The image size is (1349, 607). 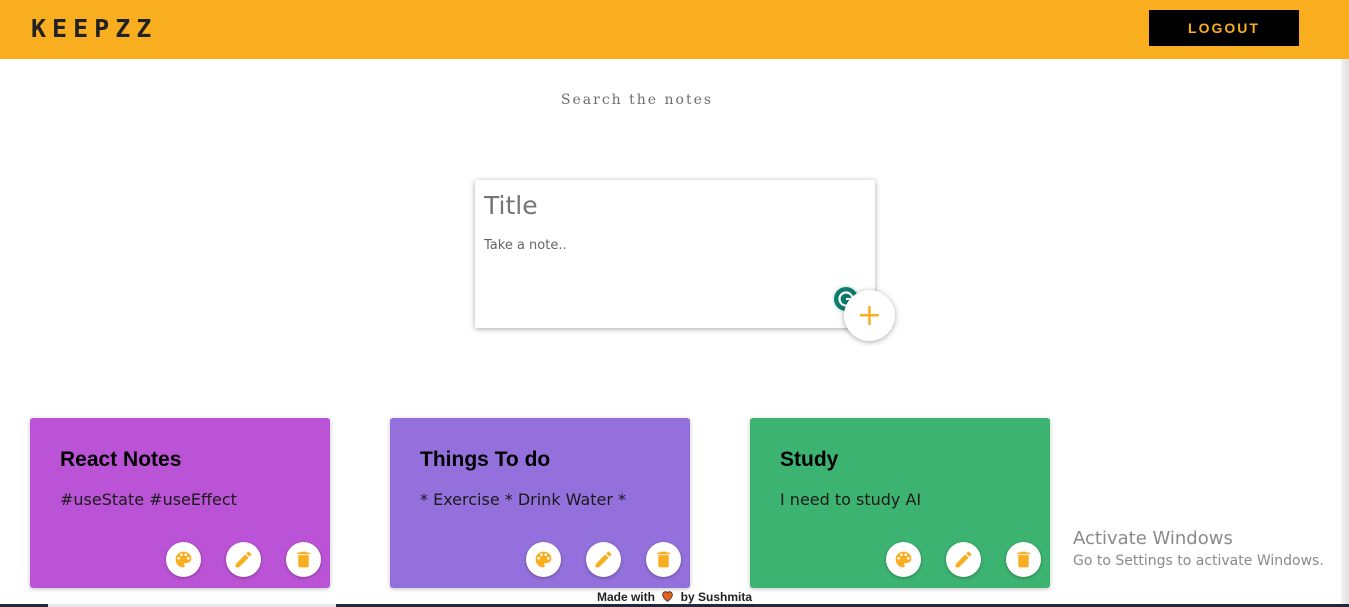 What do you see at coordinates (1224, 28) in the screenshot?
I see `logout-button: LOGOUT` at bounding box center [1224, 28].